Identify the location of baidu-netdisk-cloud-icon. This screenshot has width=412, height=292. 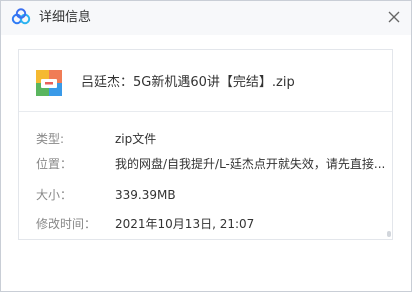
(21, 17).